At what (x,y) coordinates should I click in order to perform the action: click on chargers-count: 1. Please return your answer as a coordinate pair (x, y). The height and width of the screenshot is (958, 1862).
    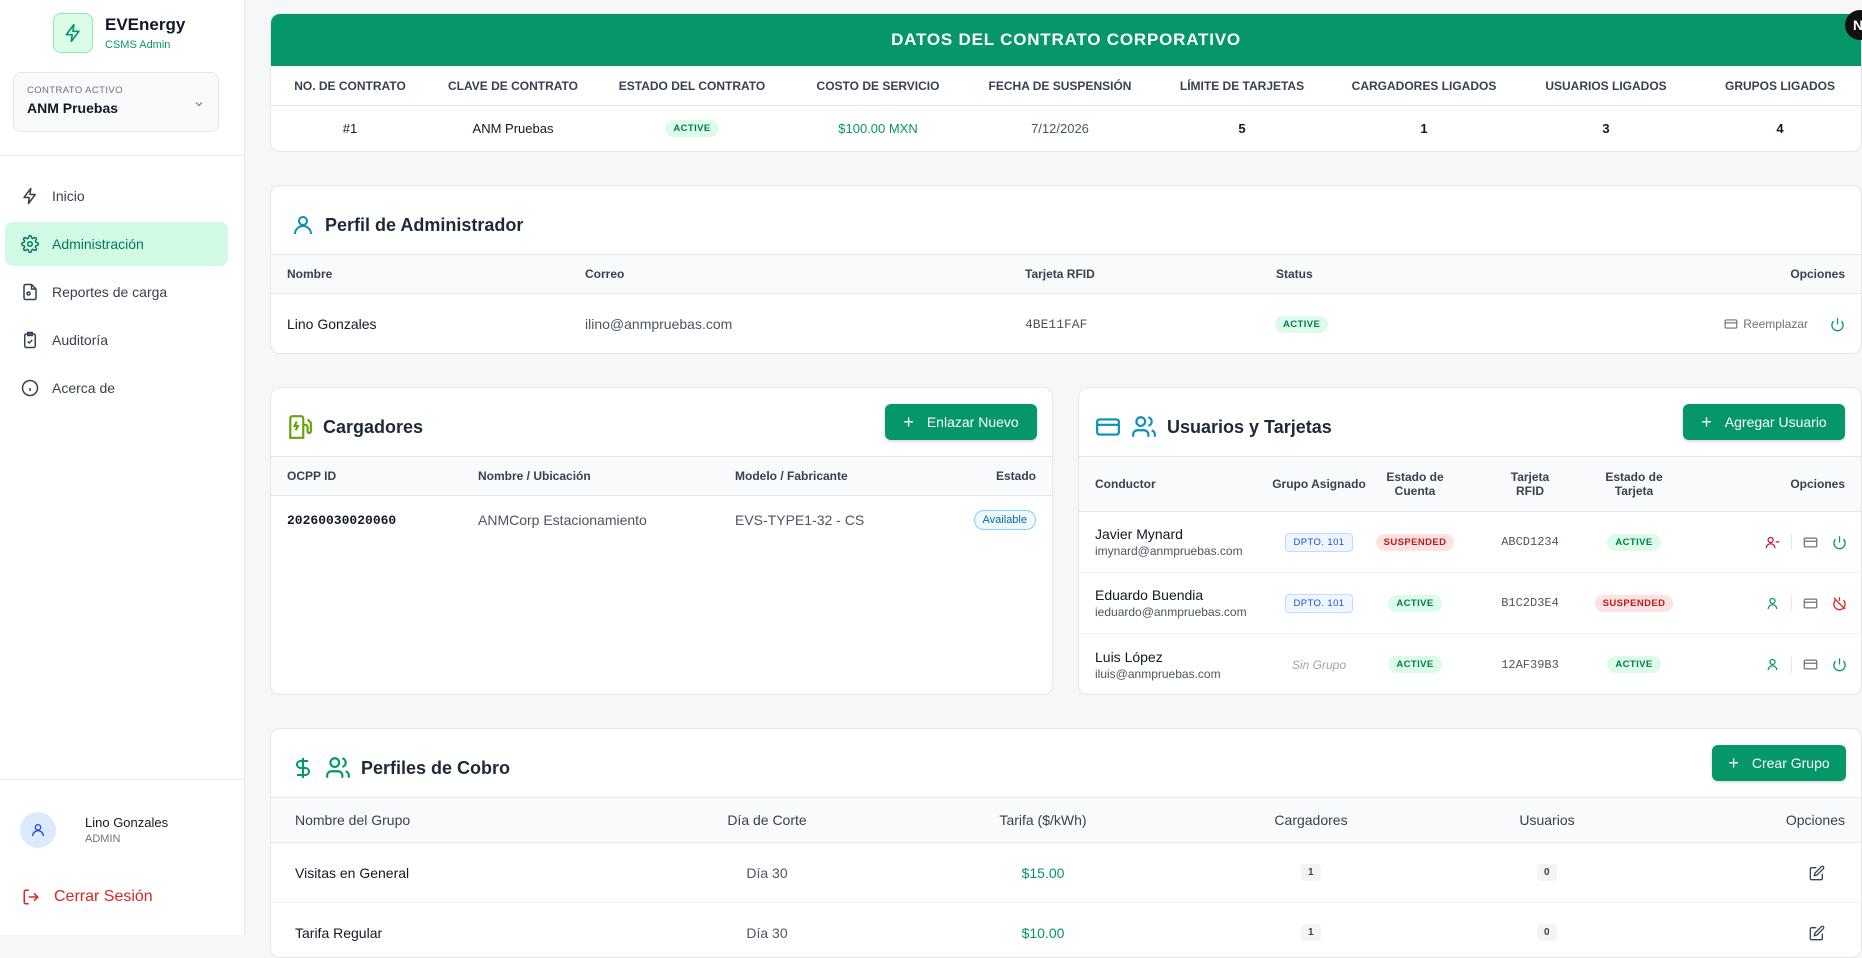
    Looking at the image, I should click on (1311, 932).